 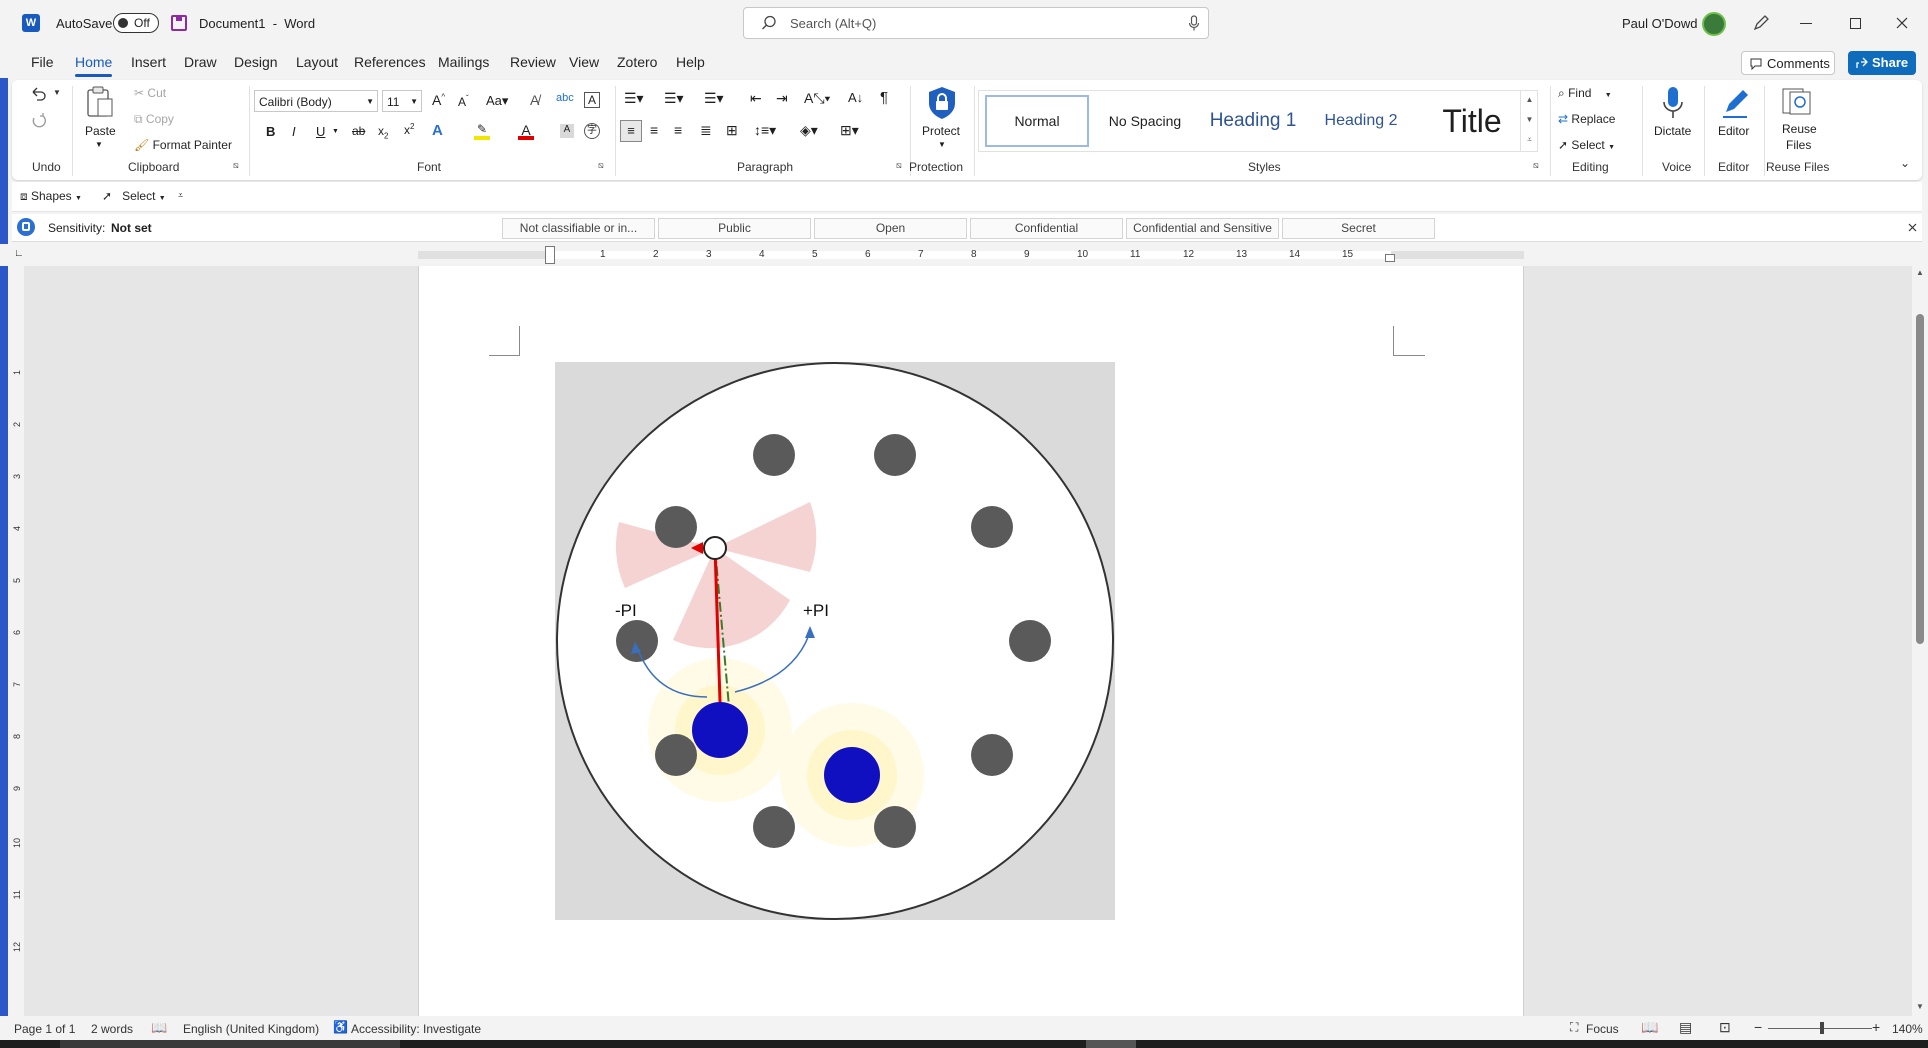 What do you see at coordinates (179, 23) in the screenshot?
I see `save-icon` at bounding box center [179, 23].